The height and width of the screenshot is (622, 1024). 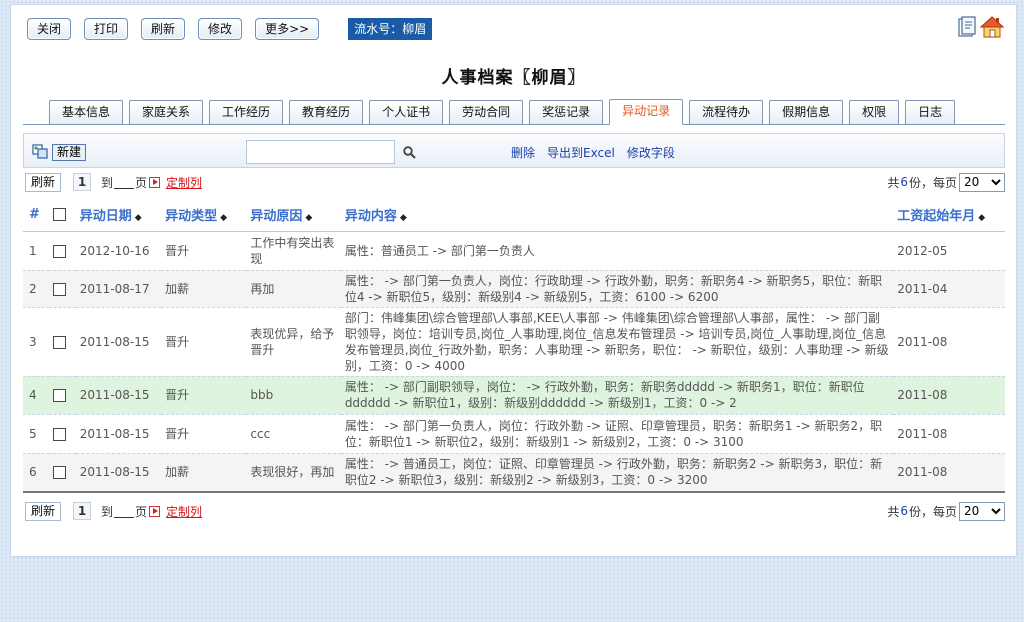 What do you see at coordinates (967, 27) in the screenshot?
I see `document-icon` at bounding box center [967, 27].